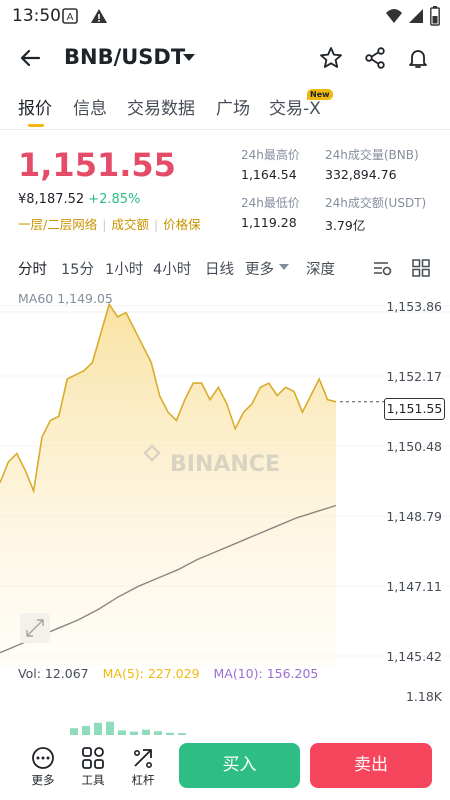  Describe the element at coordinates (414, 306) in the screenshot. I see `y-tick-1: 1,153.86` at that location.